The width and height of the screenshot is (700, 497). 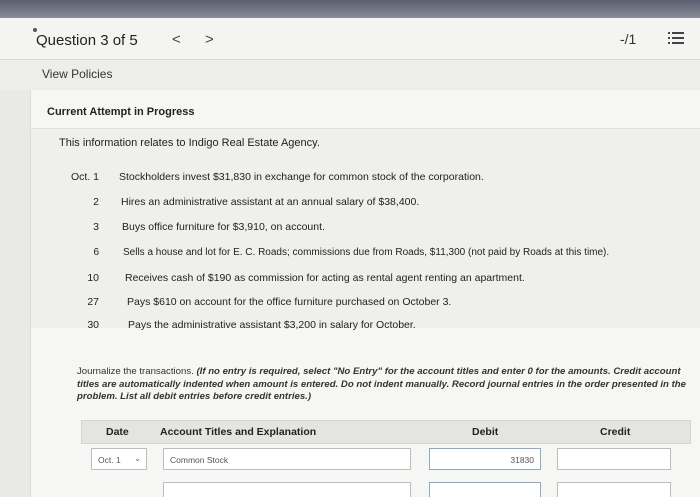 What do you see at coordinates (485, 459) in the screenshot?
I see `debit-amount-input: 31830` at bounding box center [485, 459].